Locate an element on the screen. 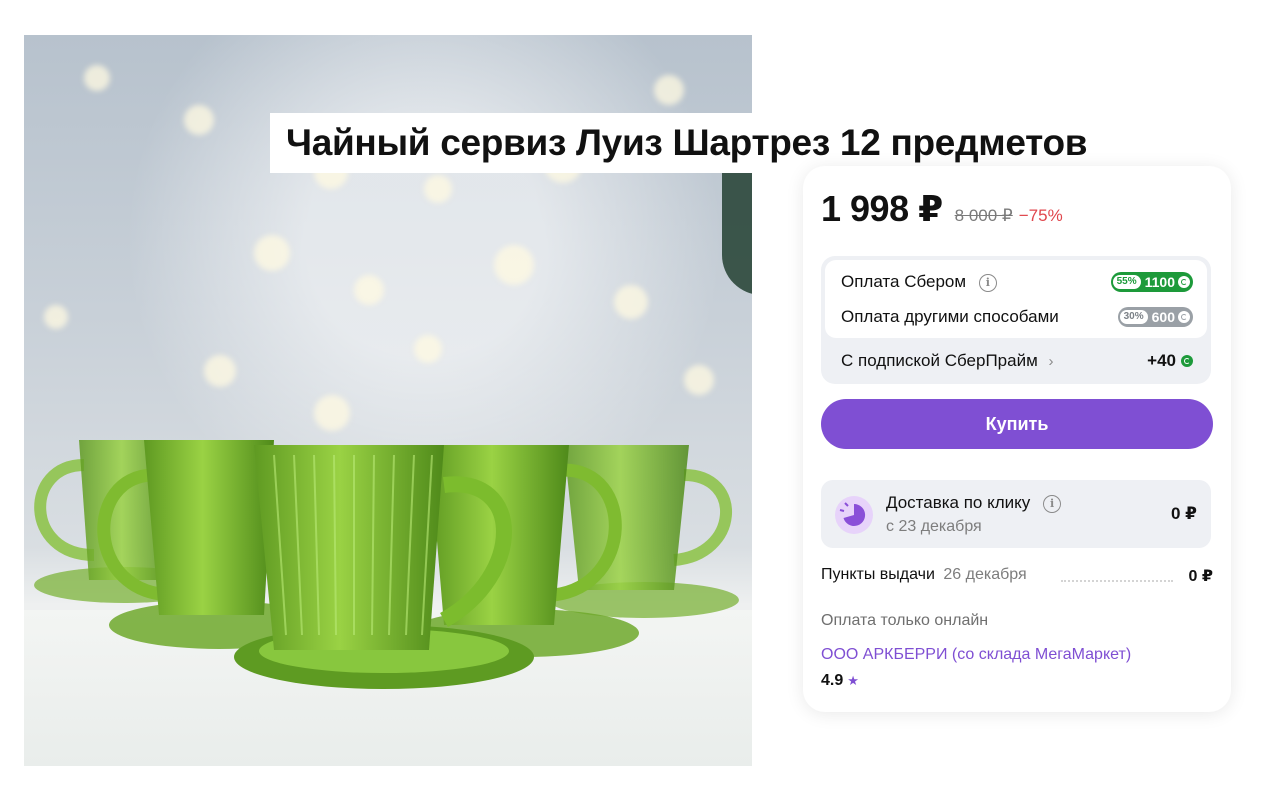 This screenshot has height=800, width=1280. bonus-pill-other: 30% 600 is located at coordinates (1155, 317).